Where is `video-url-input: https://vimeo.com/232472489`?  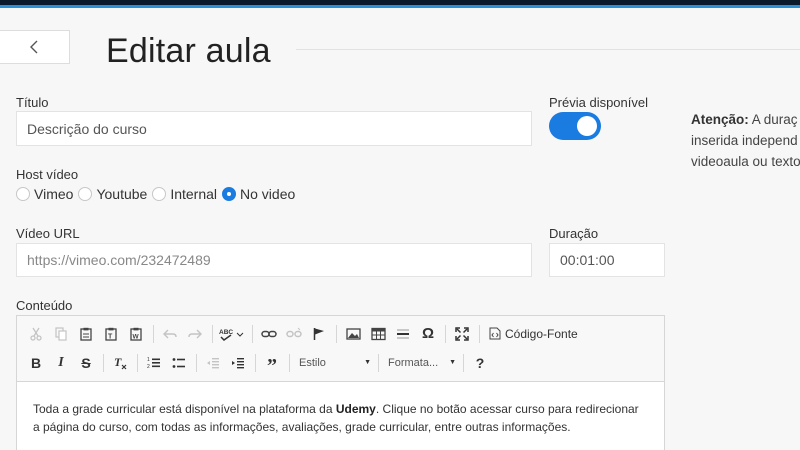
video-url-input: https://vimeo.com/232472489 is located at coordinates (274, 260).